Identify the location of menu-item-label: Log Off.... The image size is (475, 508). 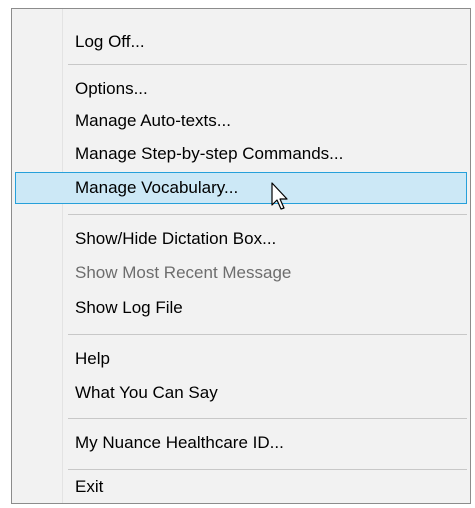
(110, 41).